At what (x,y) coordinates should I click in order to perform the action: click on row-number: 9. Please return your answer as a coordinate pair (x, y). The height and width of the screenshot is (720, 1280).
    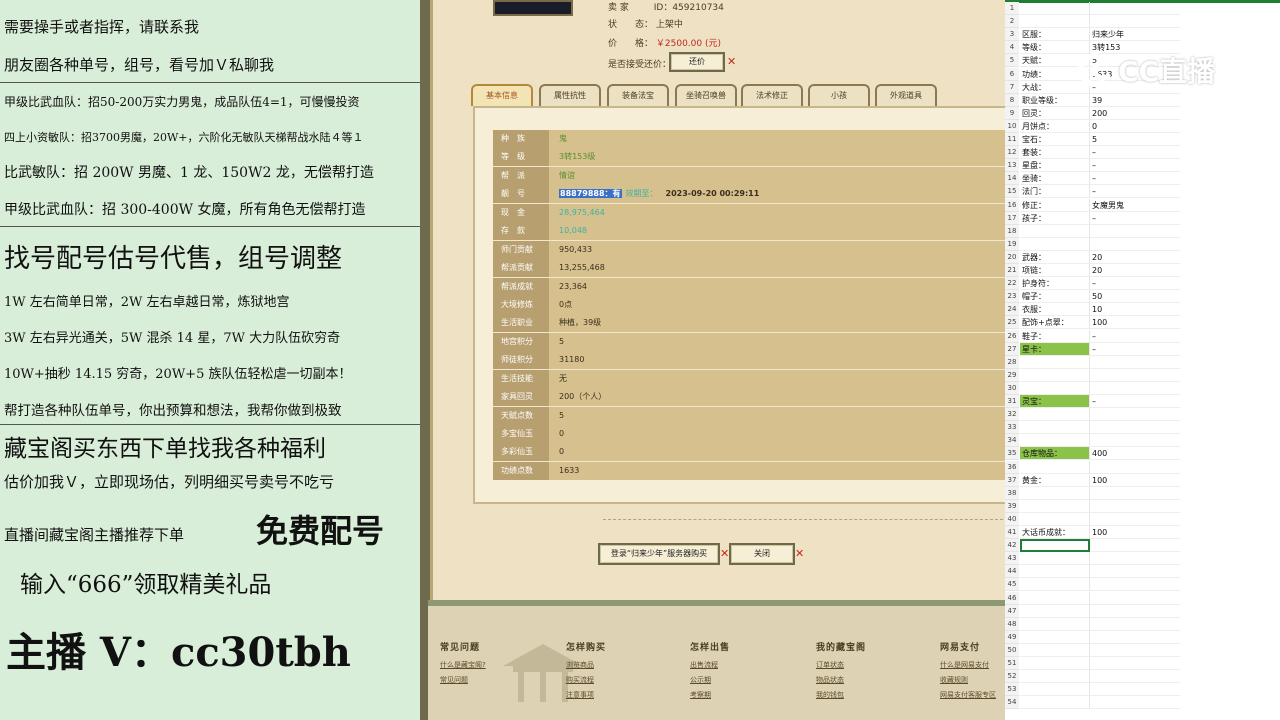
    Looking at the image, I should click on (1012, 113).